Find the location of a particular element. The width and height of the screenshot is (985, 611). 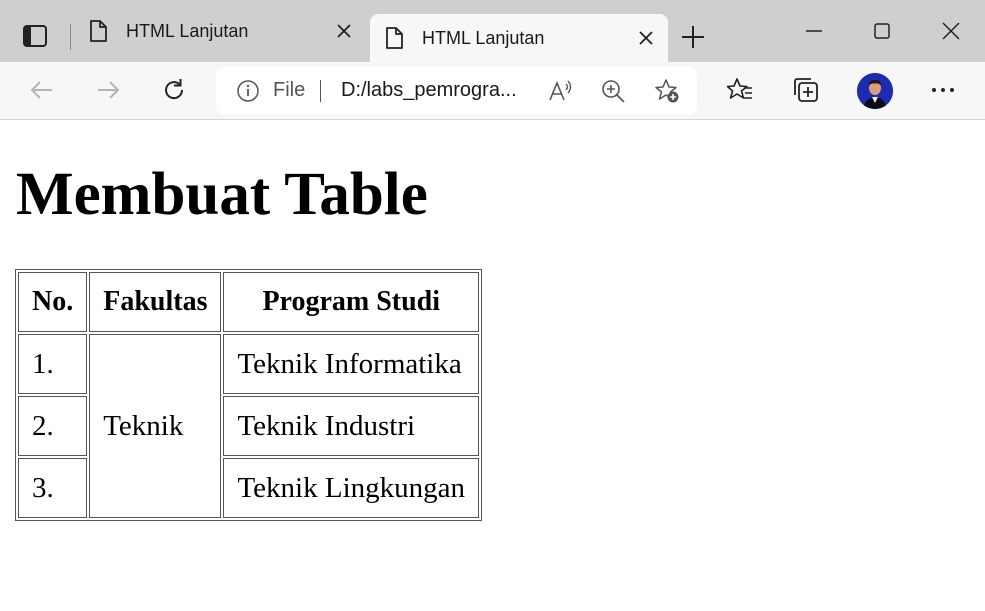

read-aloud-icon is located at coordinates (560, 91).